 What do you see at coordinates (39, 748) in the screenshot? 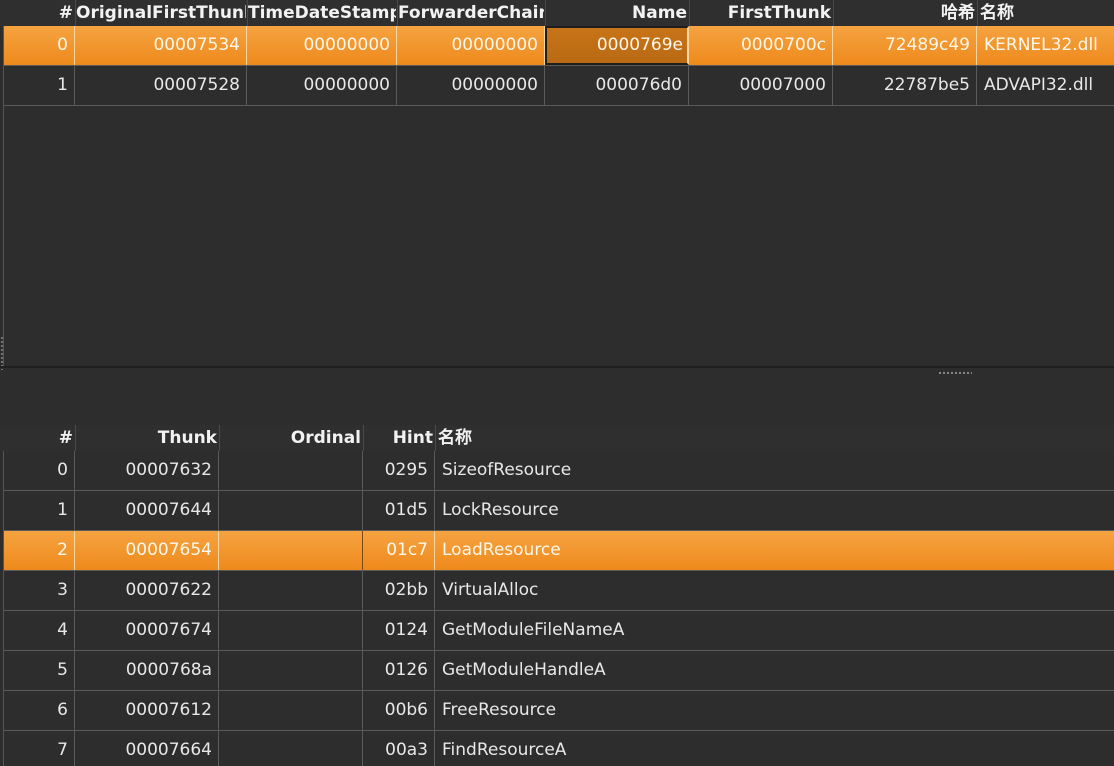
I see `cell-index: 7` at bounding box center [39, 748].